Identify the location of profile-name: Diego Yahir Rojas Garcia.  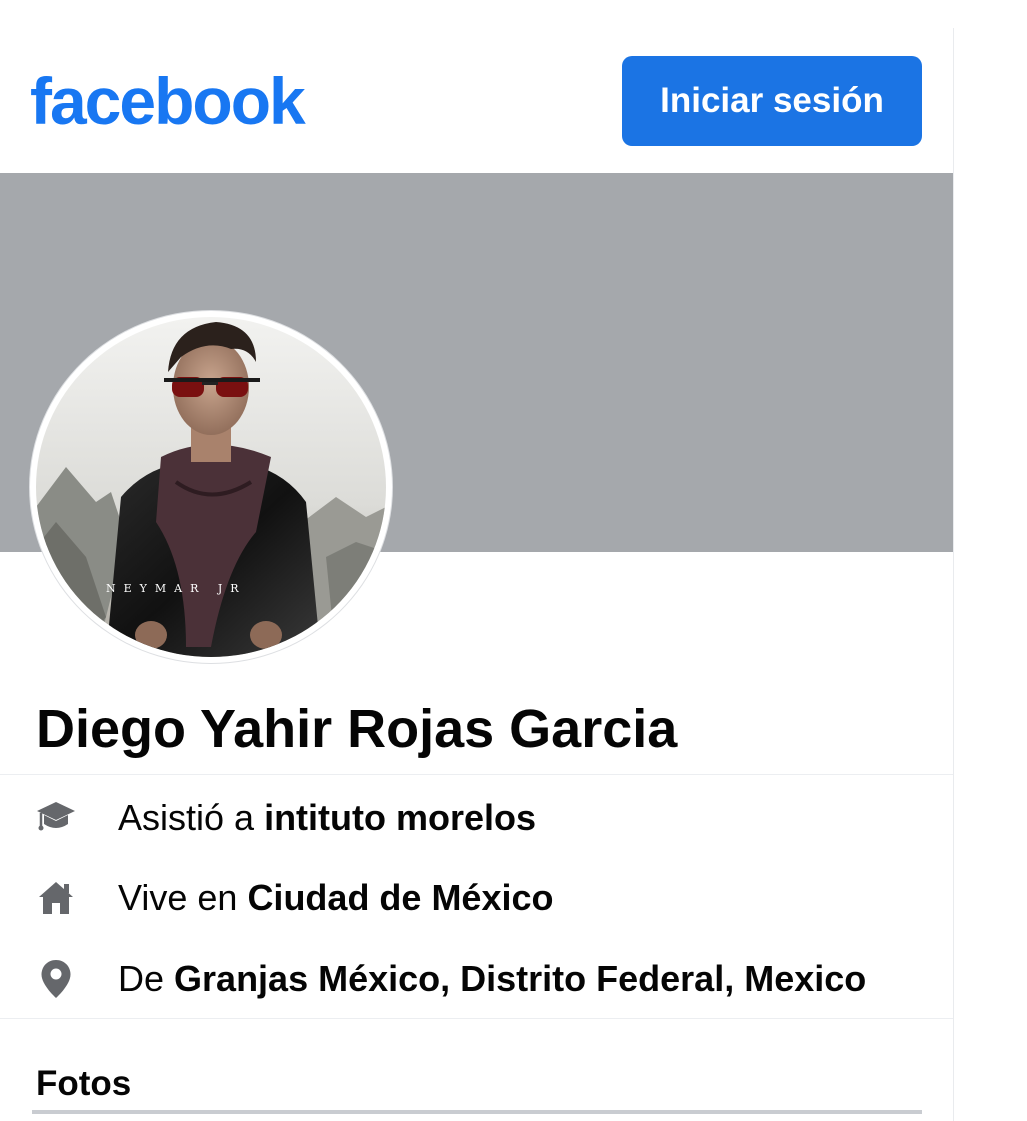
(357, 729).